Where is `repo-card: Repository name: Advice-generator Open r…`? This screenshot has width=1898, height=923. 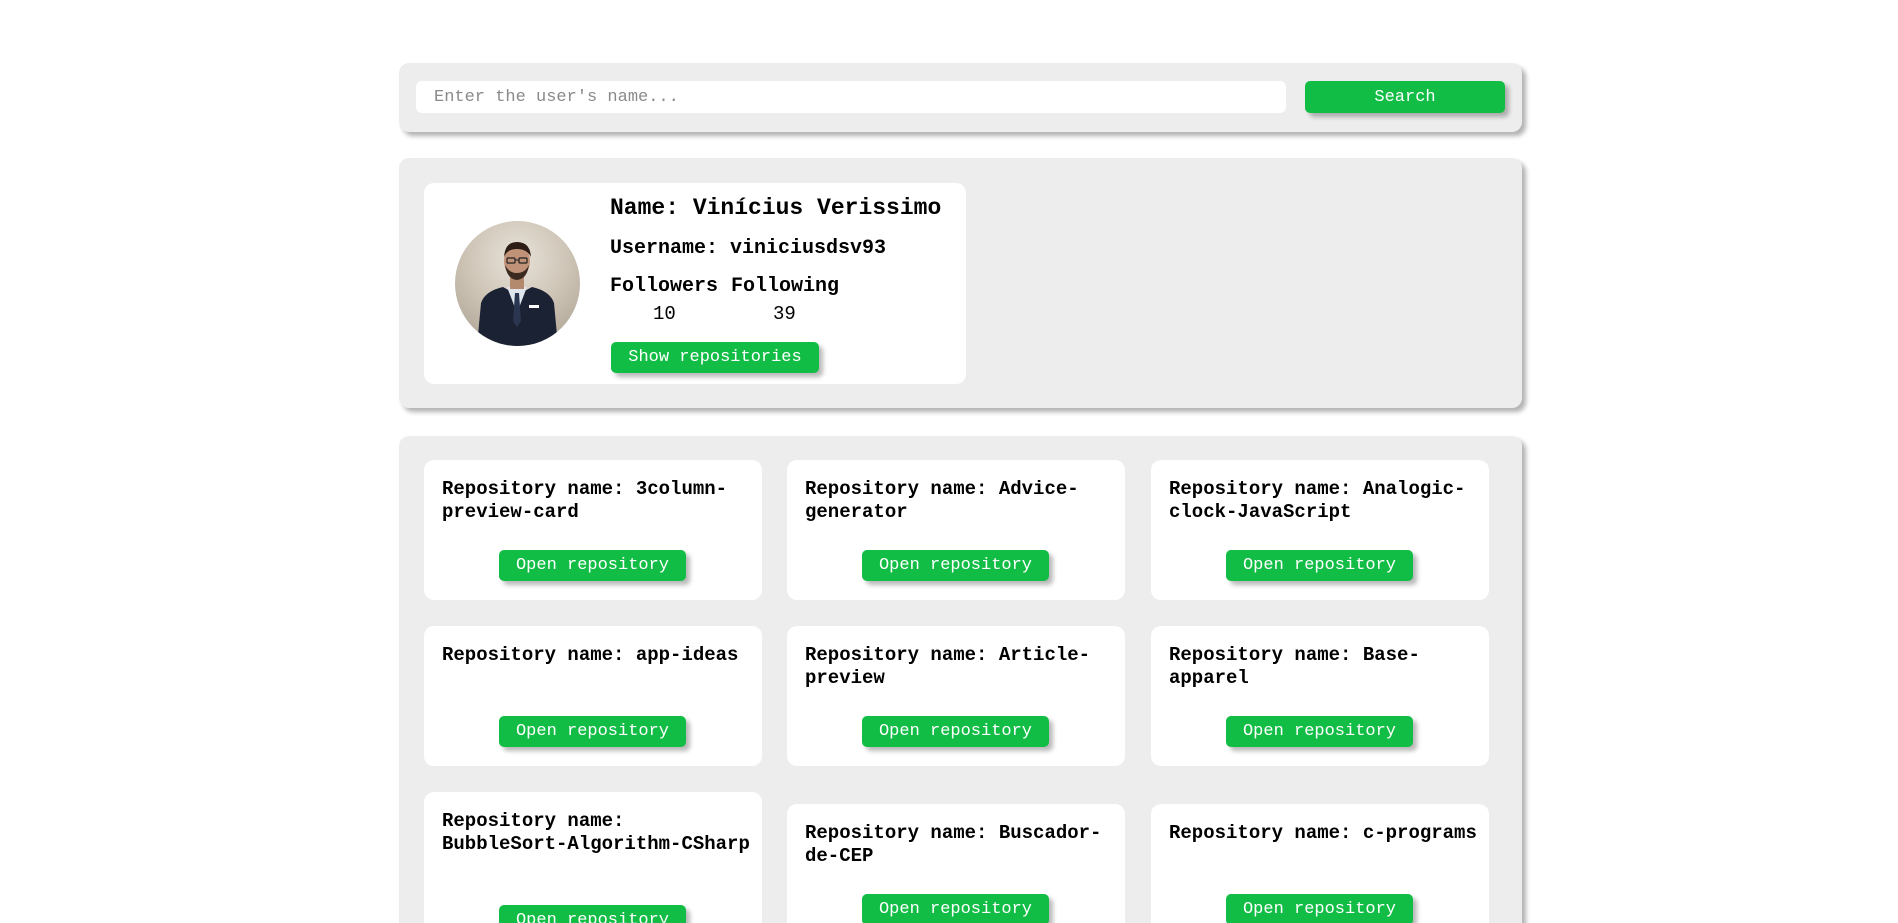 repo-card: Repository name: Advice-generator Open r… is located at coordinates (956, 530).